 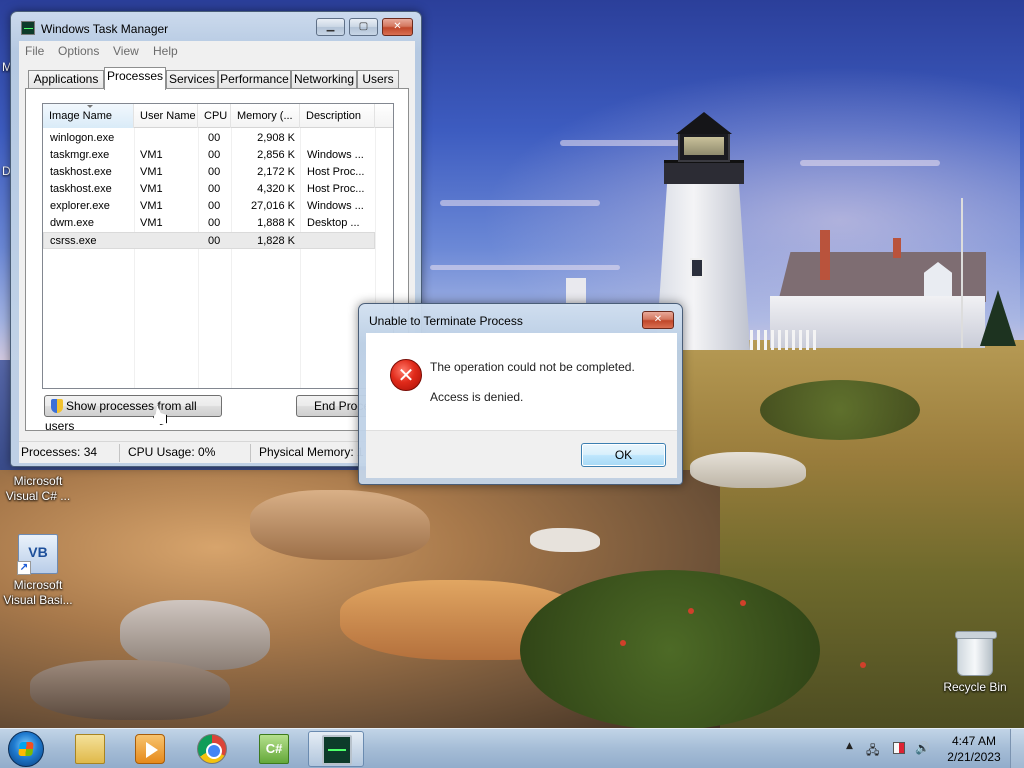 I want to click on system-clock: 4:47 AM 2/21/2023, so click(x=974, y=749).